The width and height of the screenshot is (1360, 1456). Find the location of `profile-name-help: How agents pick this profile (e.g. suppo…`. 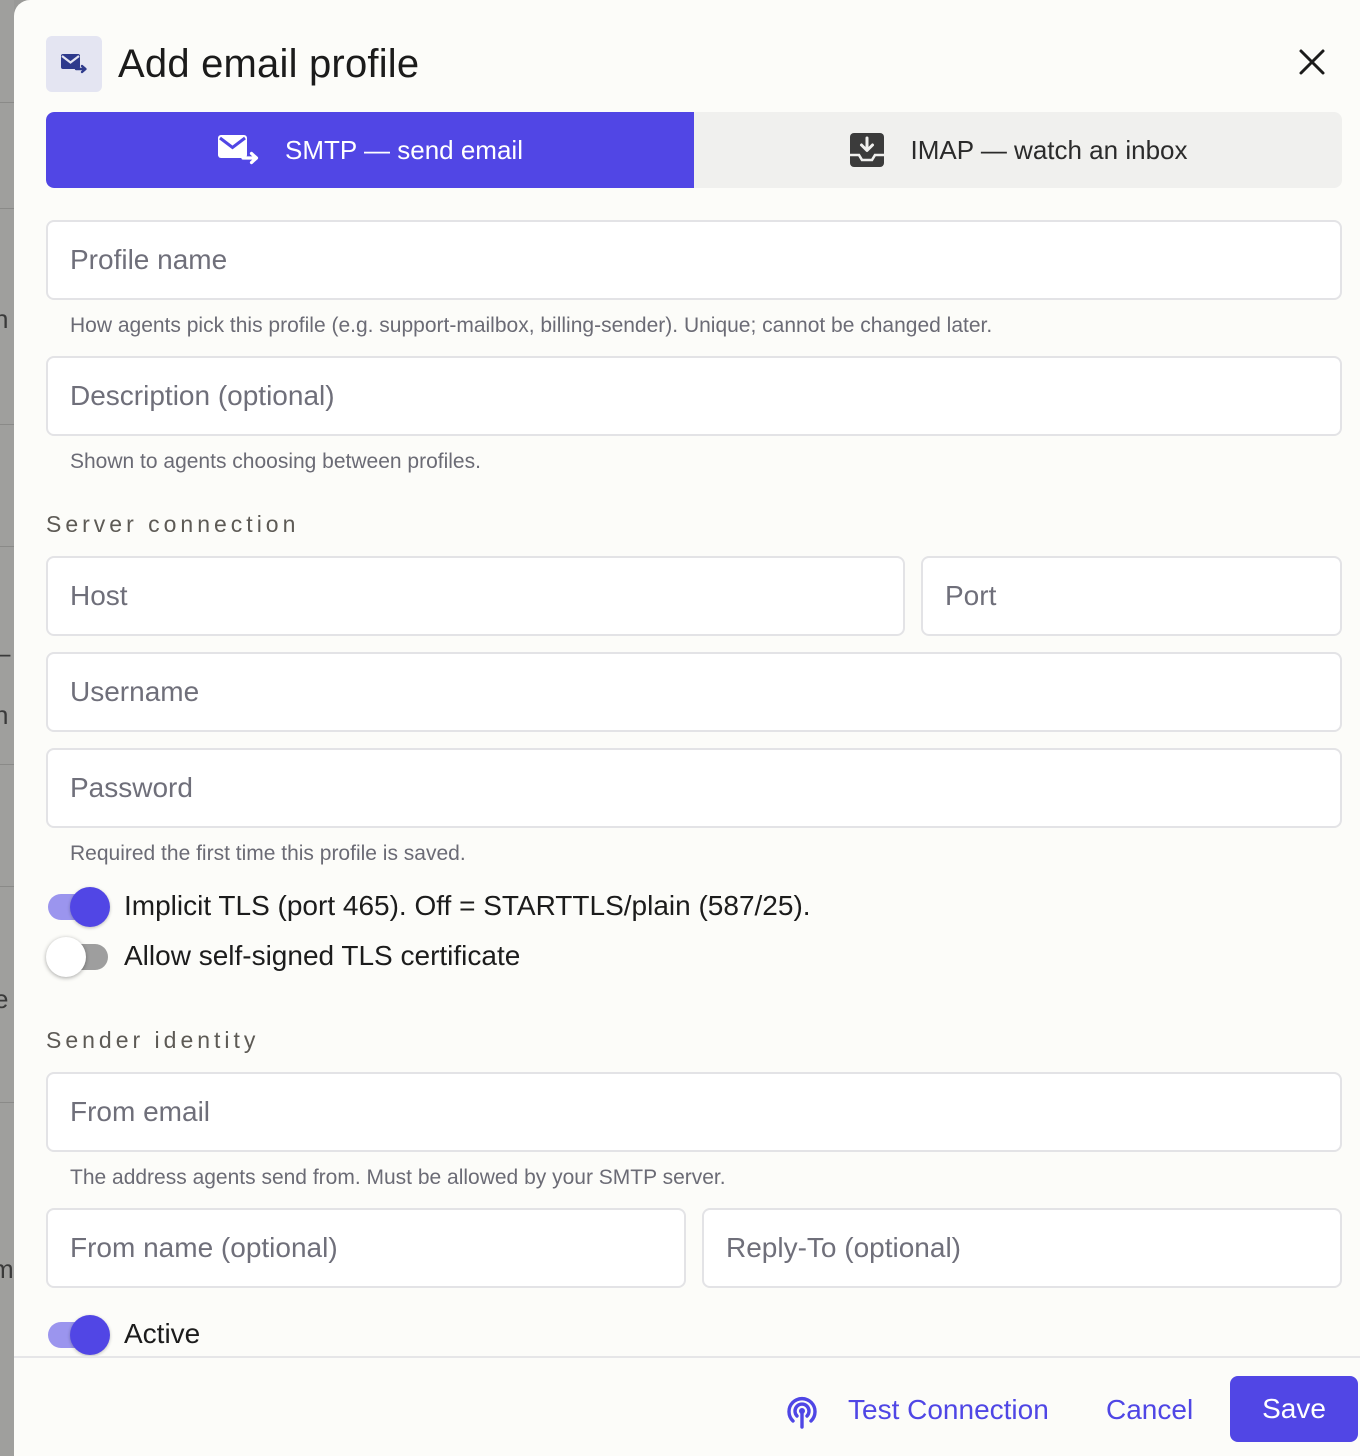

profile-name-help: How agents pick this profile (e.g. suppo… is located at coordinates (531, 325).